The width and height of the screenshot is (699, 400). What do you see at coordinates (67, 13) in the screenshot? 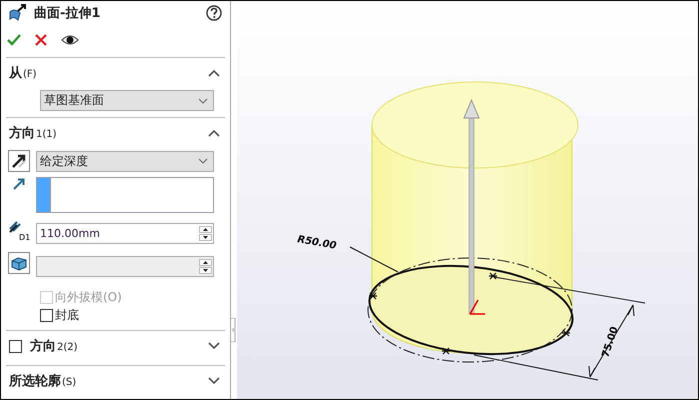
I see `feature-title: 曲面-拉伸1` at bounding box center [67, 13].